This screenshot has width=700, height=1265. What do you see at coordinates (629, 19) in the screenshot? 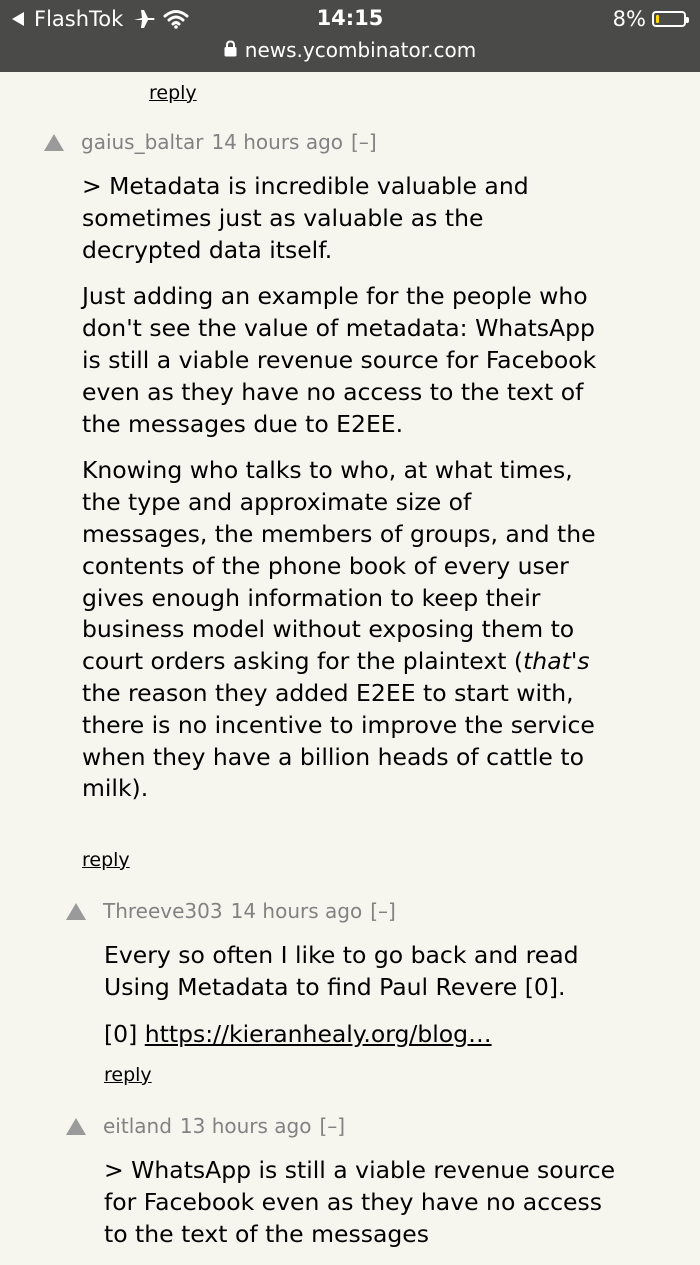
I see `battery-percent: 8%` at bounding box center [629, 19].